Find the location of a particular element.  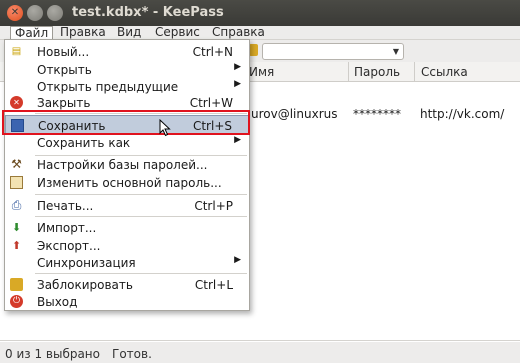

mouse-pointer-icon is located at coordinates (165, 128).